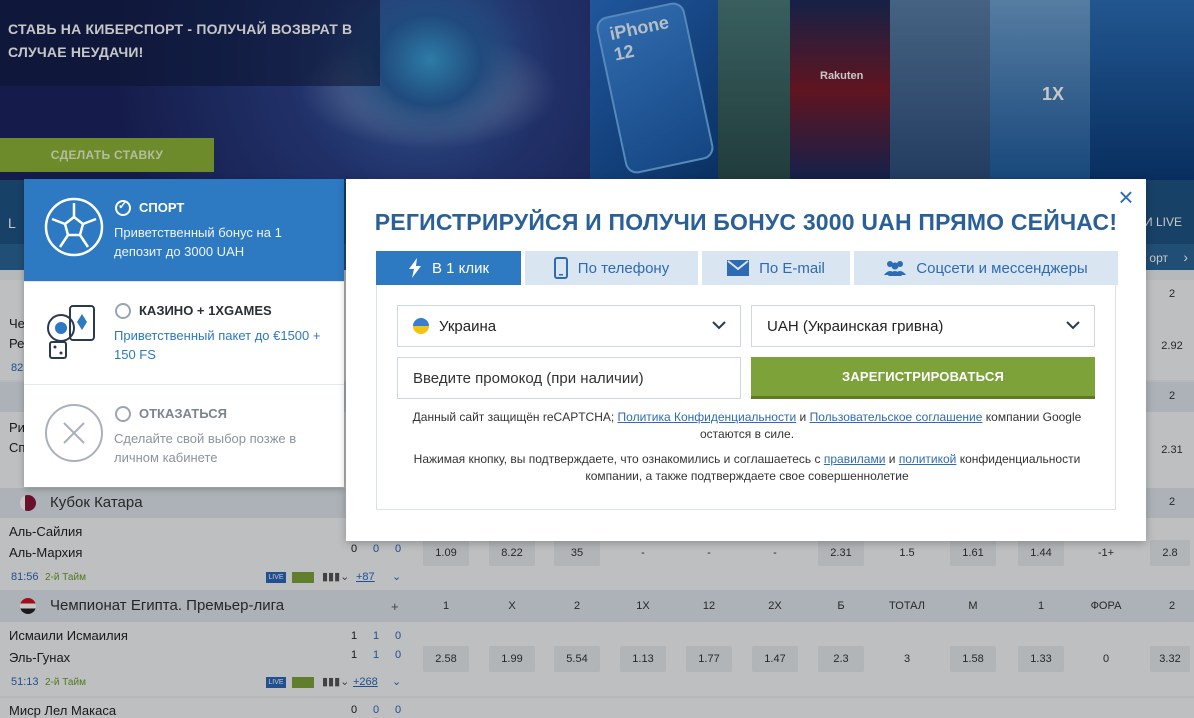  Describe the element at coordinates (792, 268) in the screenshot. I see `tab-label: По E-mail` at that location.